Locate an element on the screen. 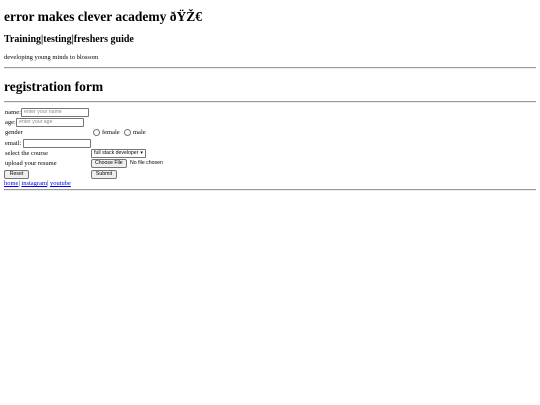  instagram-link: instagram is located at coordinates (34, 183).